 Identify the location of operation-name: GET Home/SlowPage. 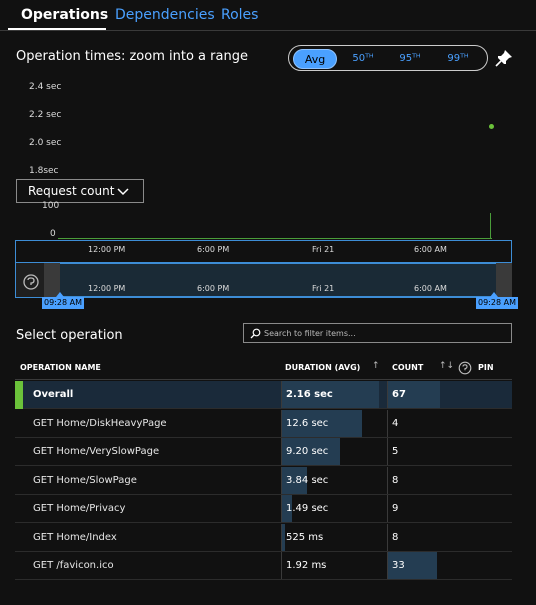
(85, 480).